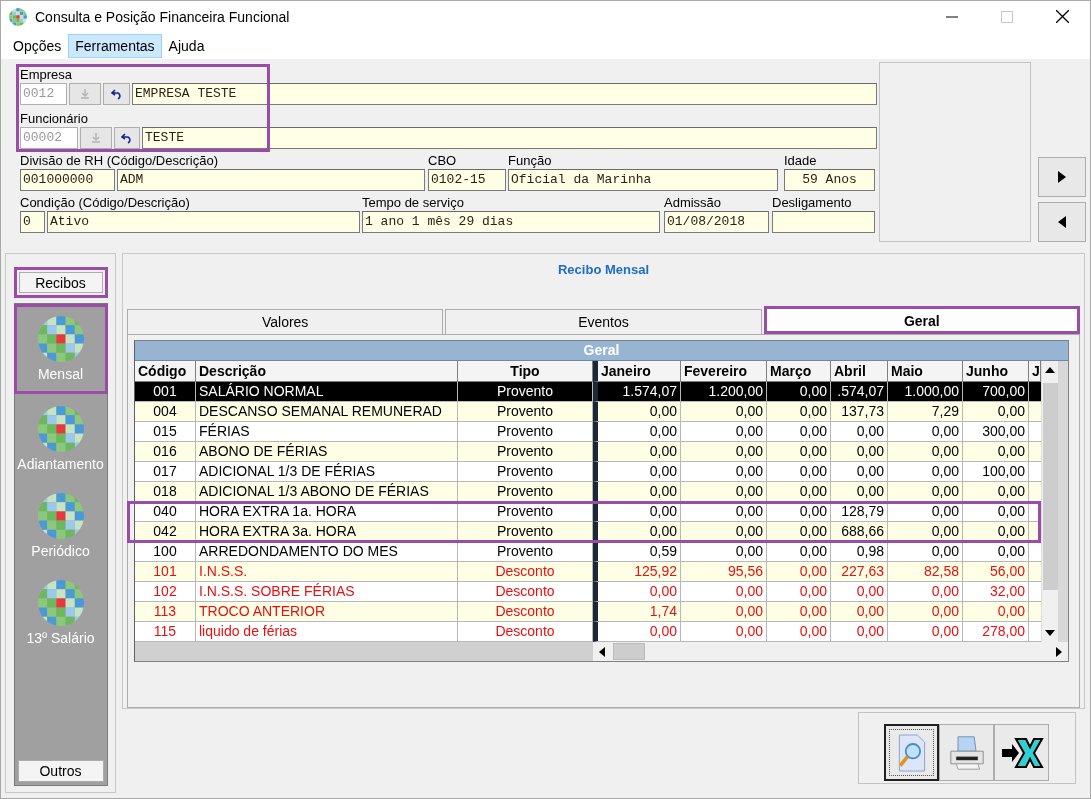 Image resolution: width=1091 pixels, height=799 pixels. Describe the element at coordinates (60, 551) in the screenshot. I see `sidebar-item-label: Periódico` at that location.